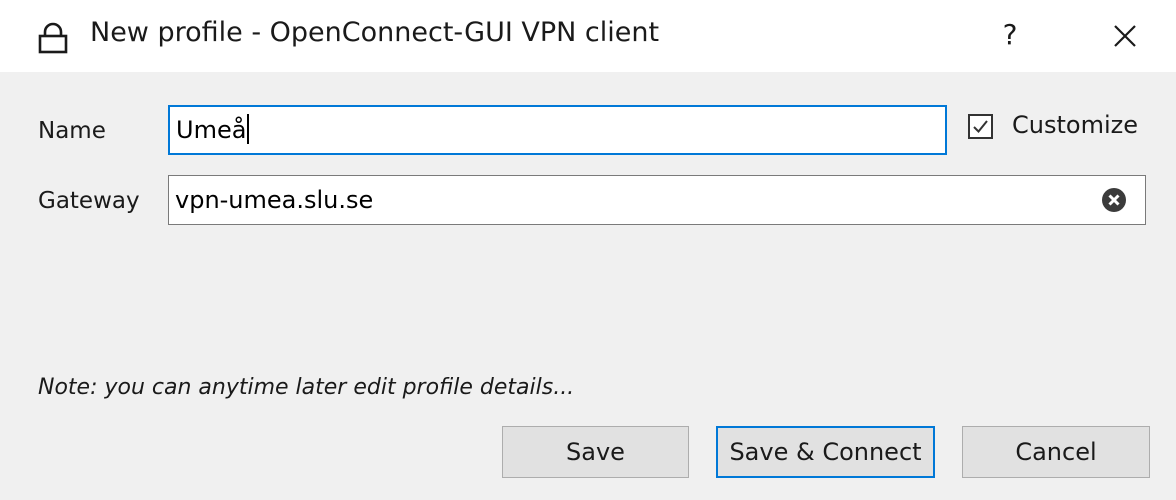 The width and height of the screenshot is (1176, 500). What do you see at coordinates (89, 201) in the screenshot?
I see `gateway-label: Gateway` at bounding box center [89, 201].